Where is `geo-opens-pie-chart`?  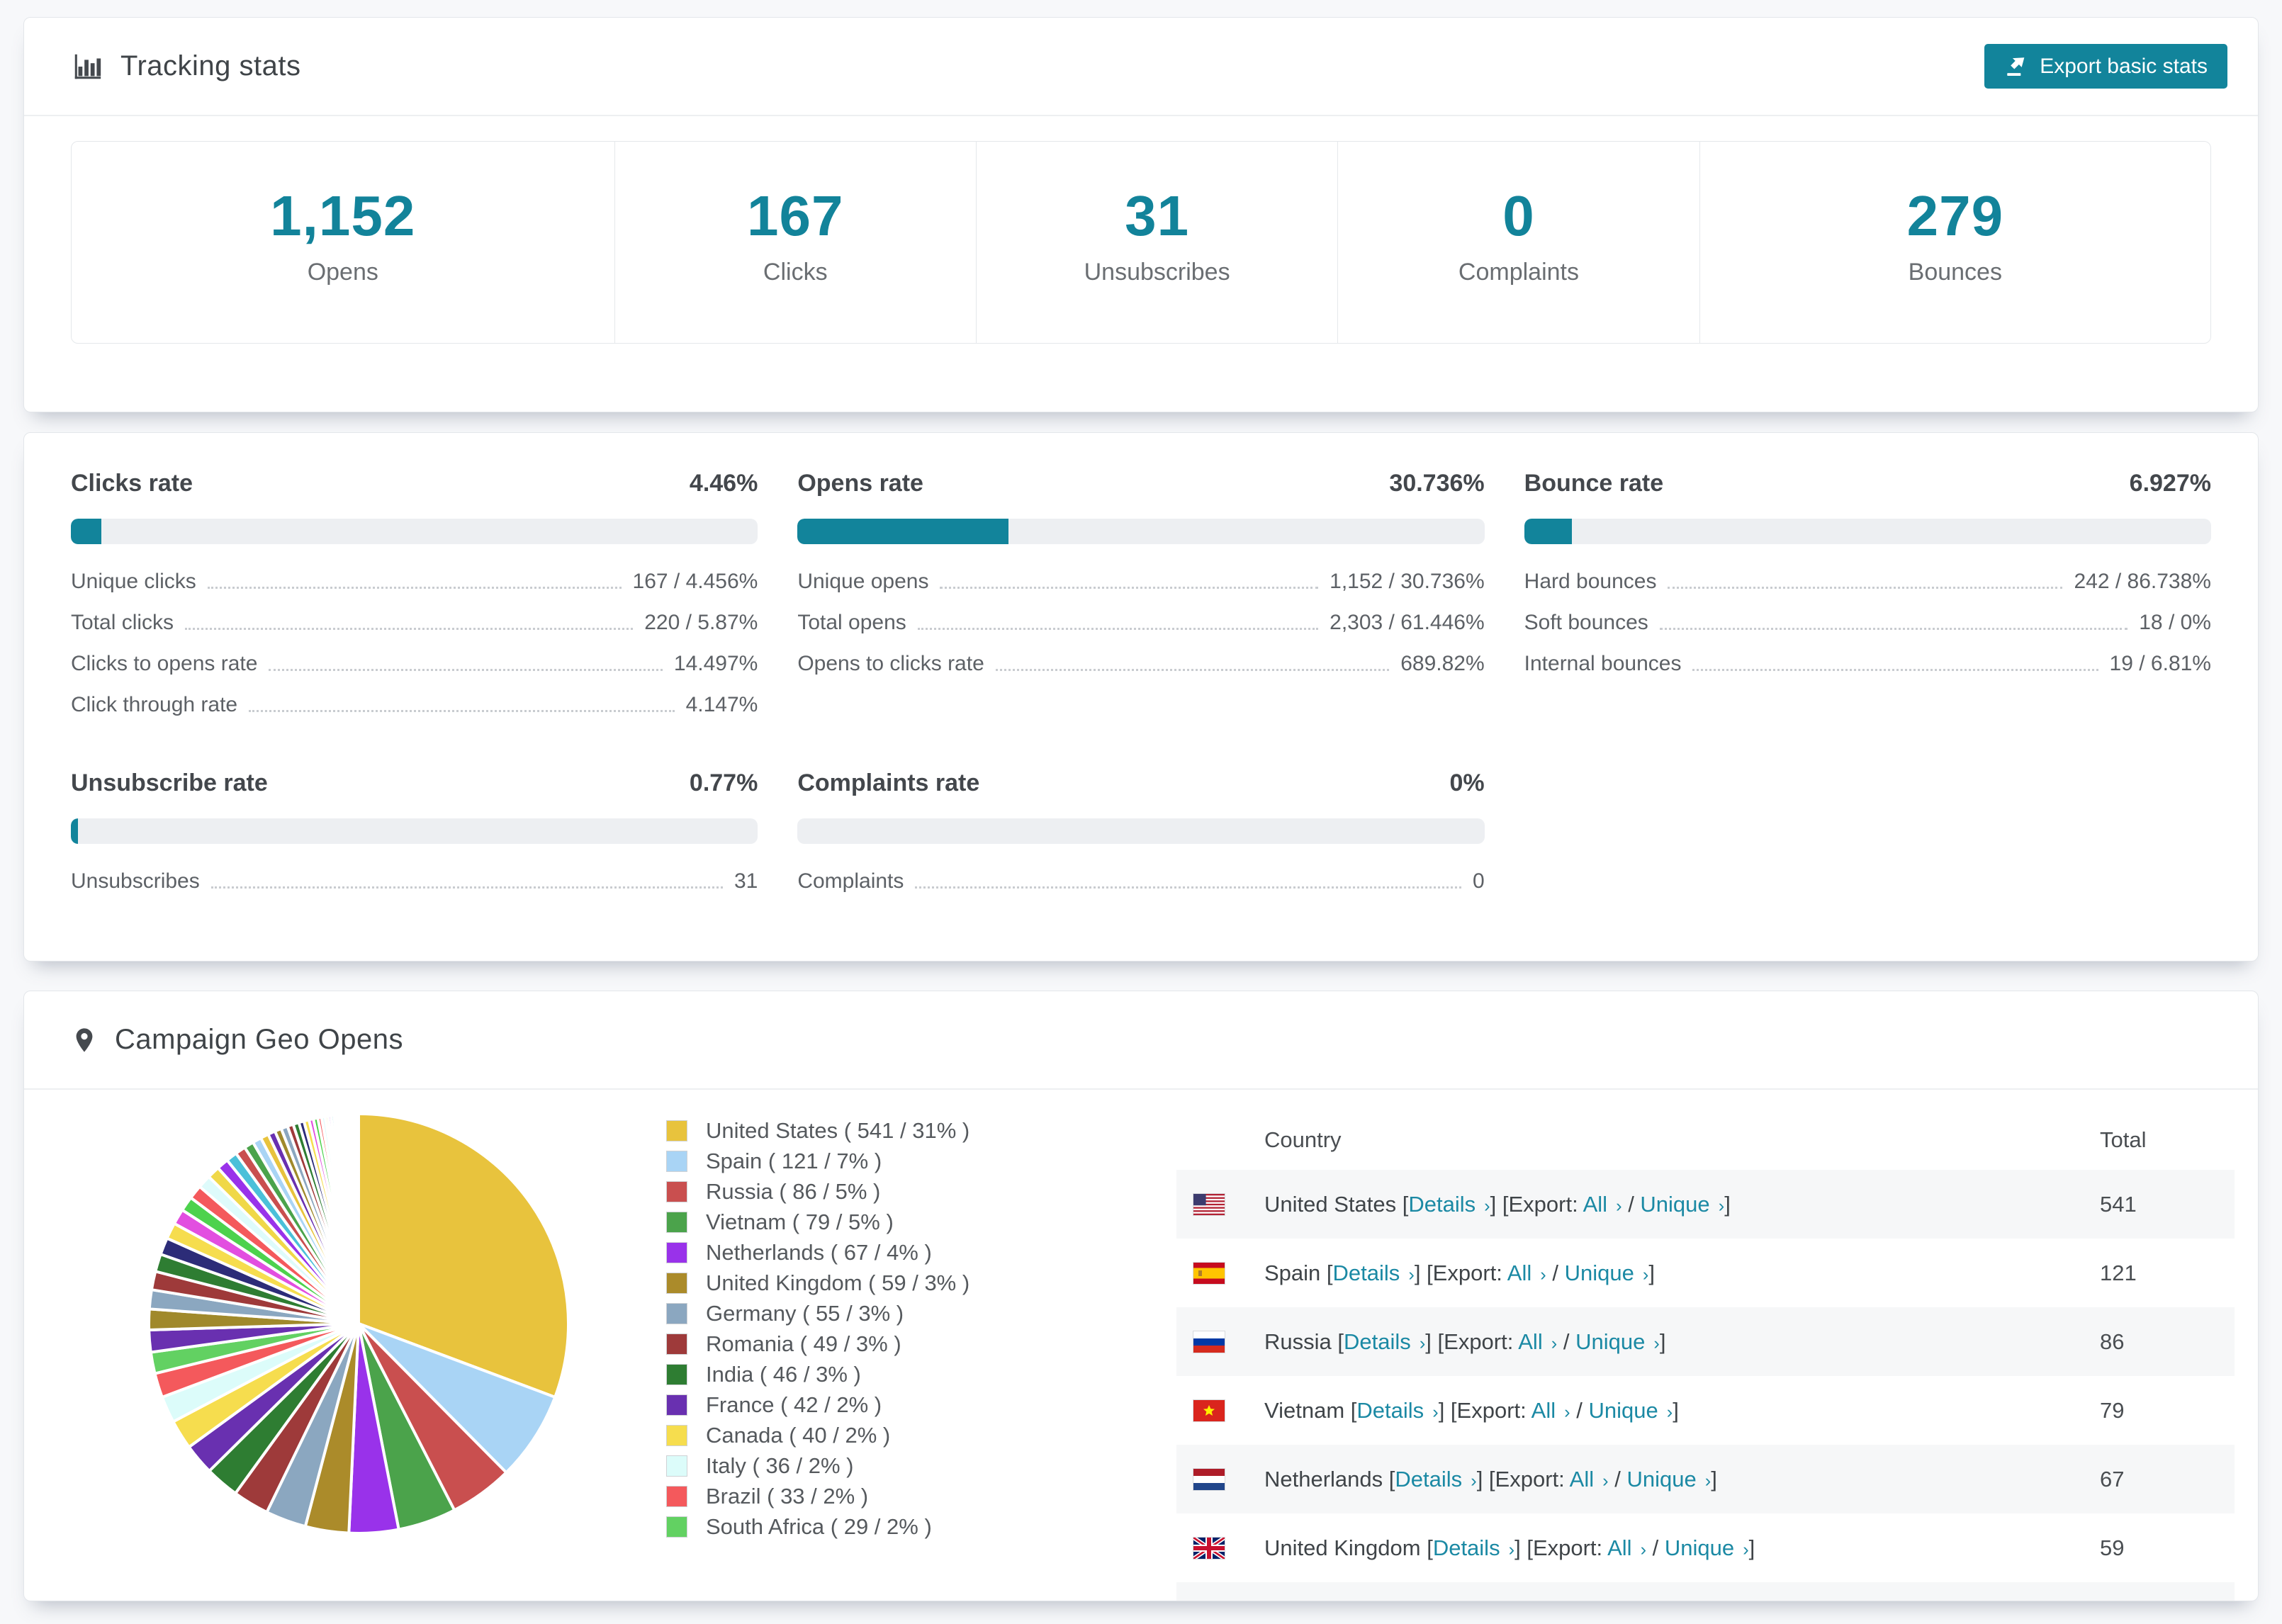
geo-opens-pie-chart is located at coordinates (358, 1323).